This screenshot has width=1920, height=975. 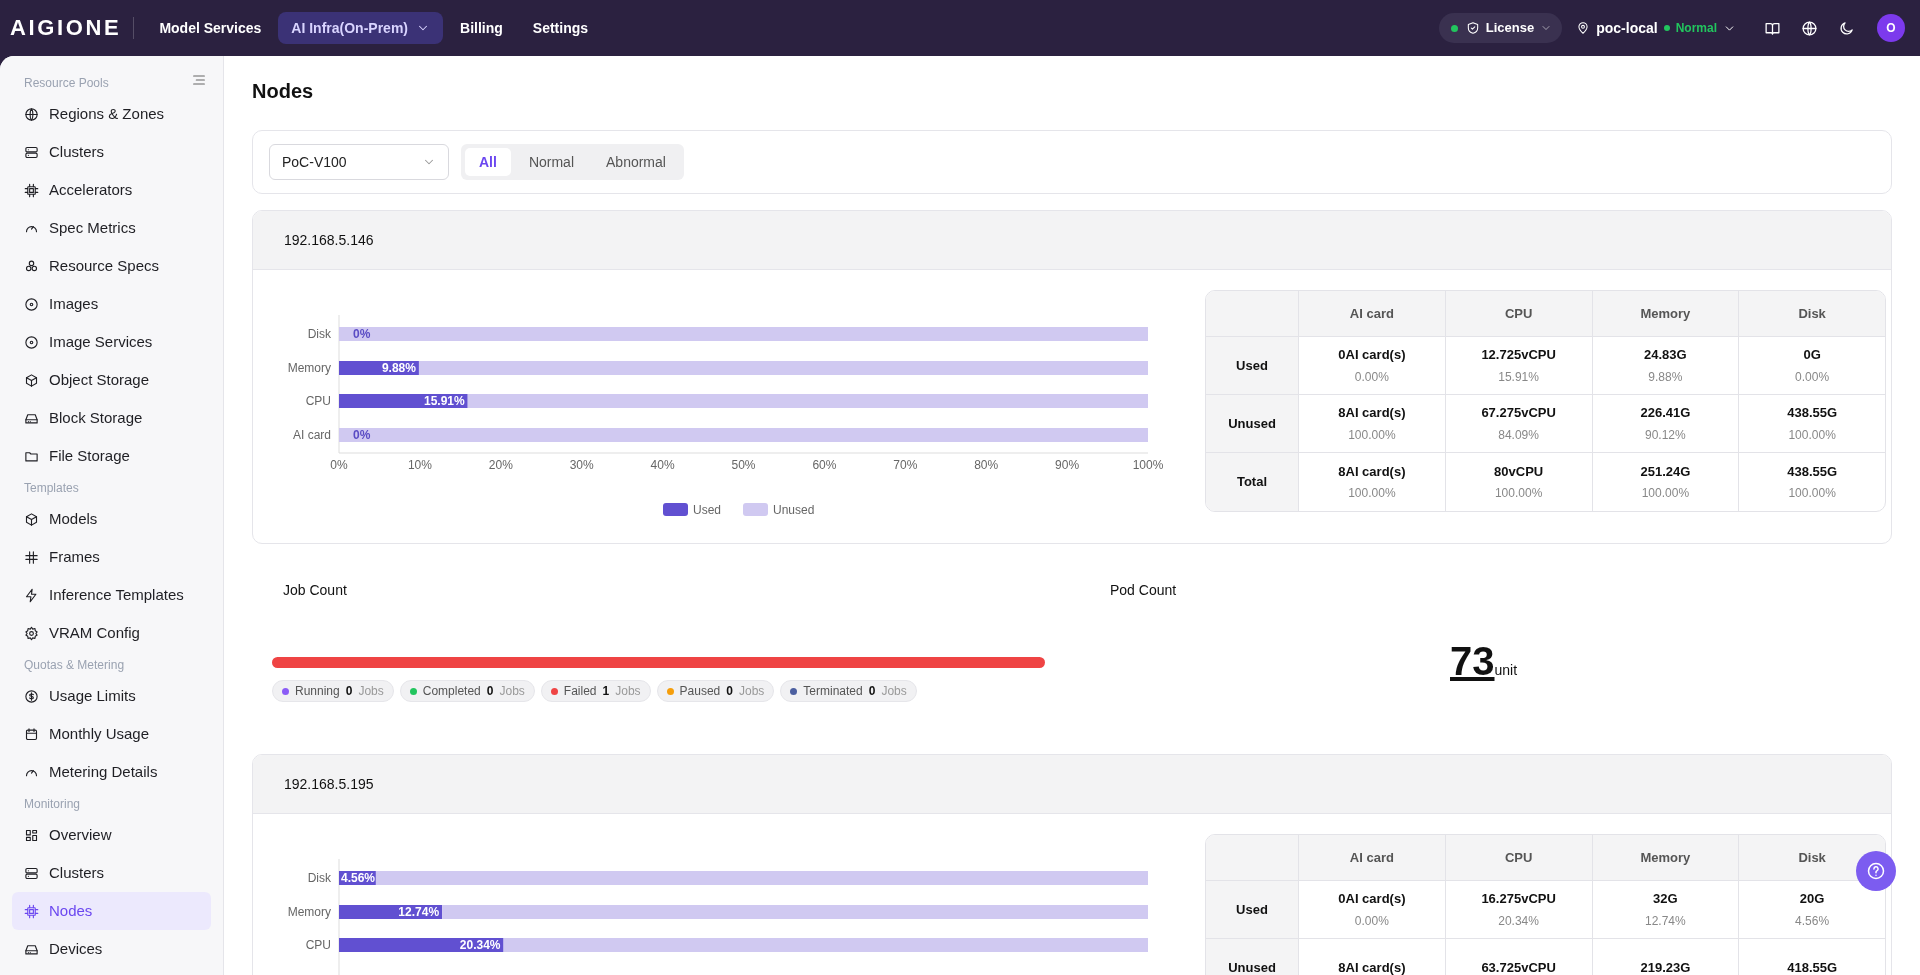 I want to click on location-selector: poc-local Normal, so click(x=1656, y=28).